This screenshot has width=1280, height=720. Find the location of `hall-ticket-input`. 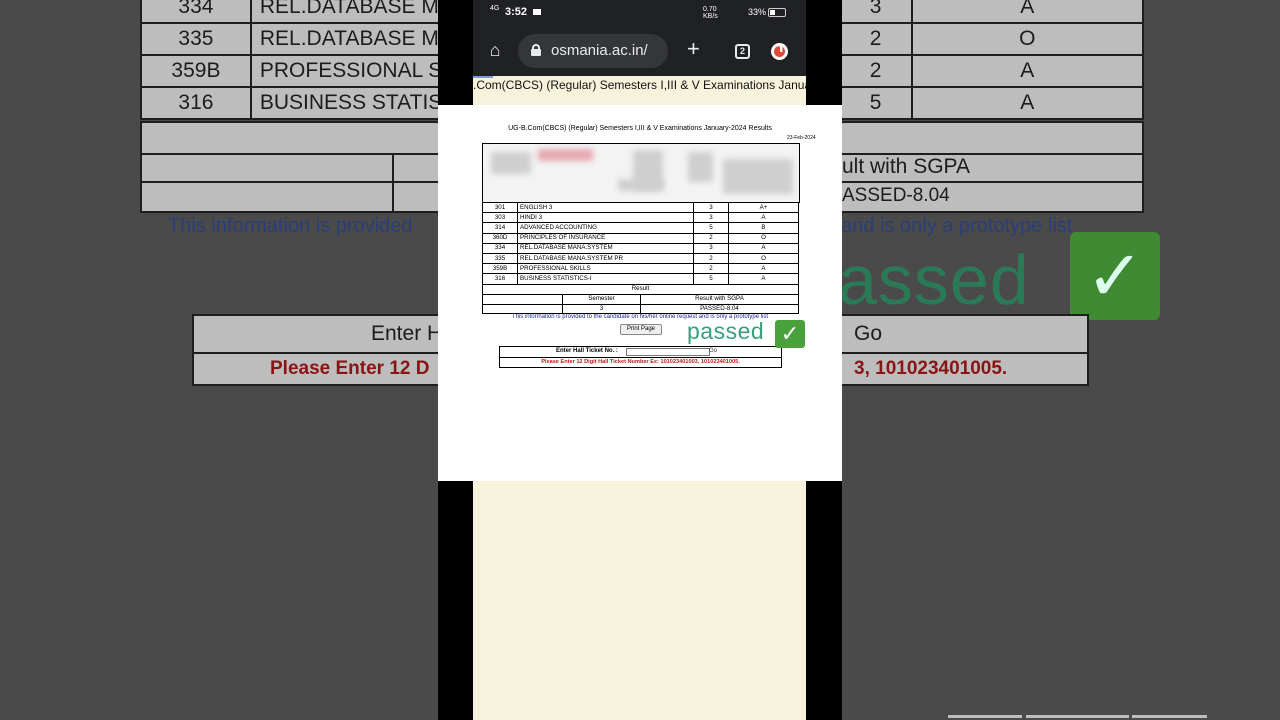

hall-ticket-input is located at coordinates (668, 352).